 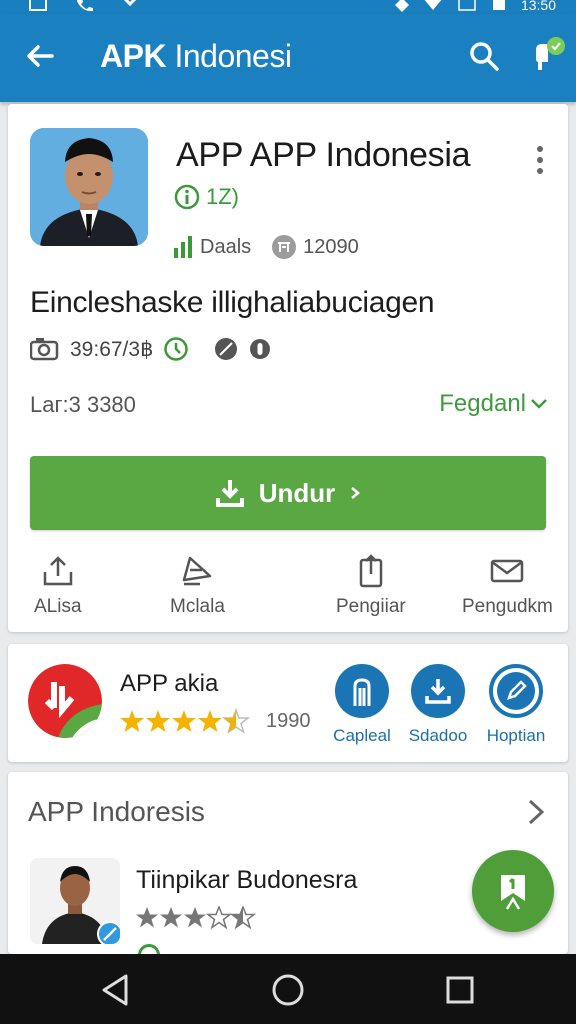 I want to click on related-app-card: APP akia 1990 Capleal Sdadoo Hoptian, so click(x=288, y=703).